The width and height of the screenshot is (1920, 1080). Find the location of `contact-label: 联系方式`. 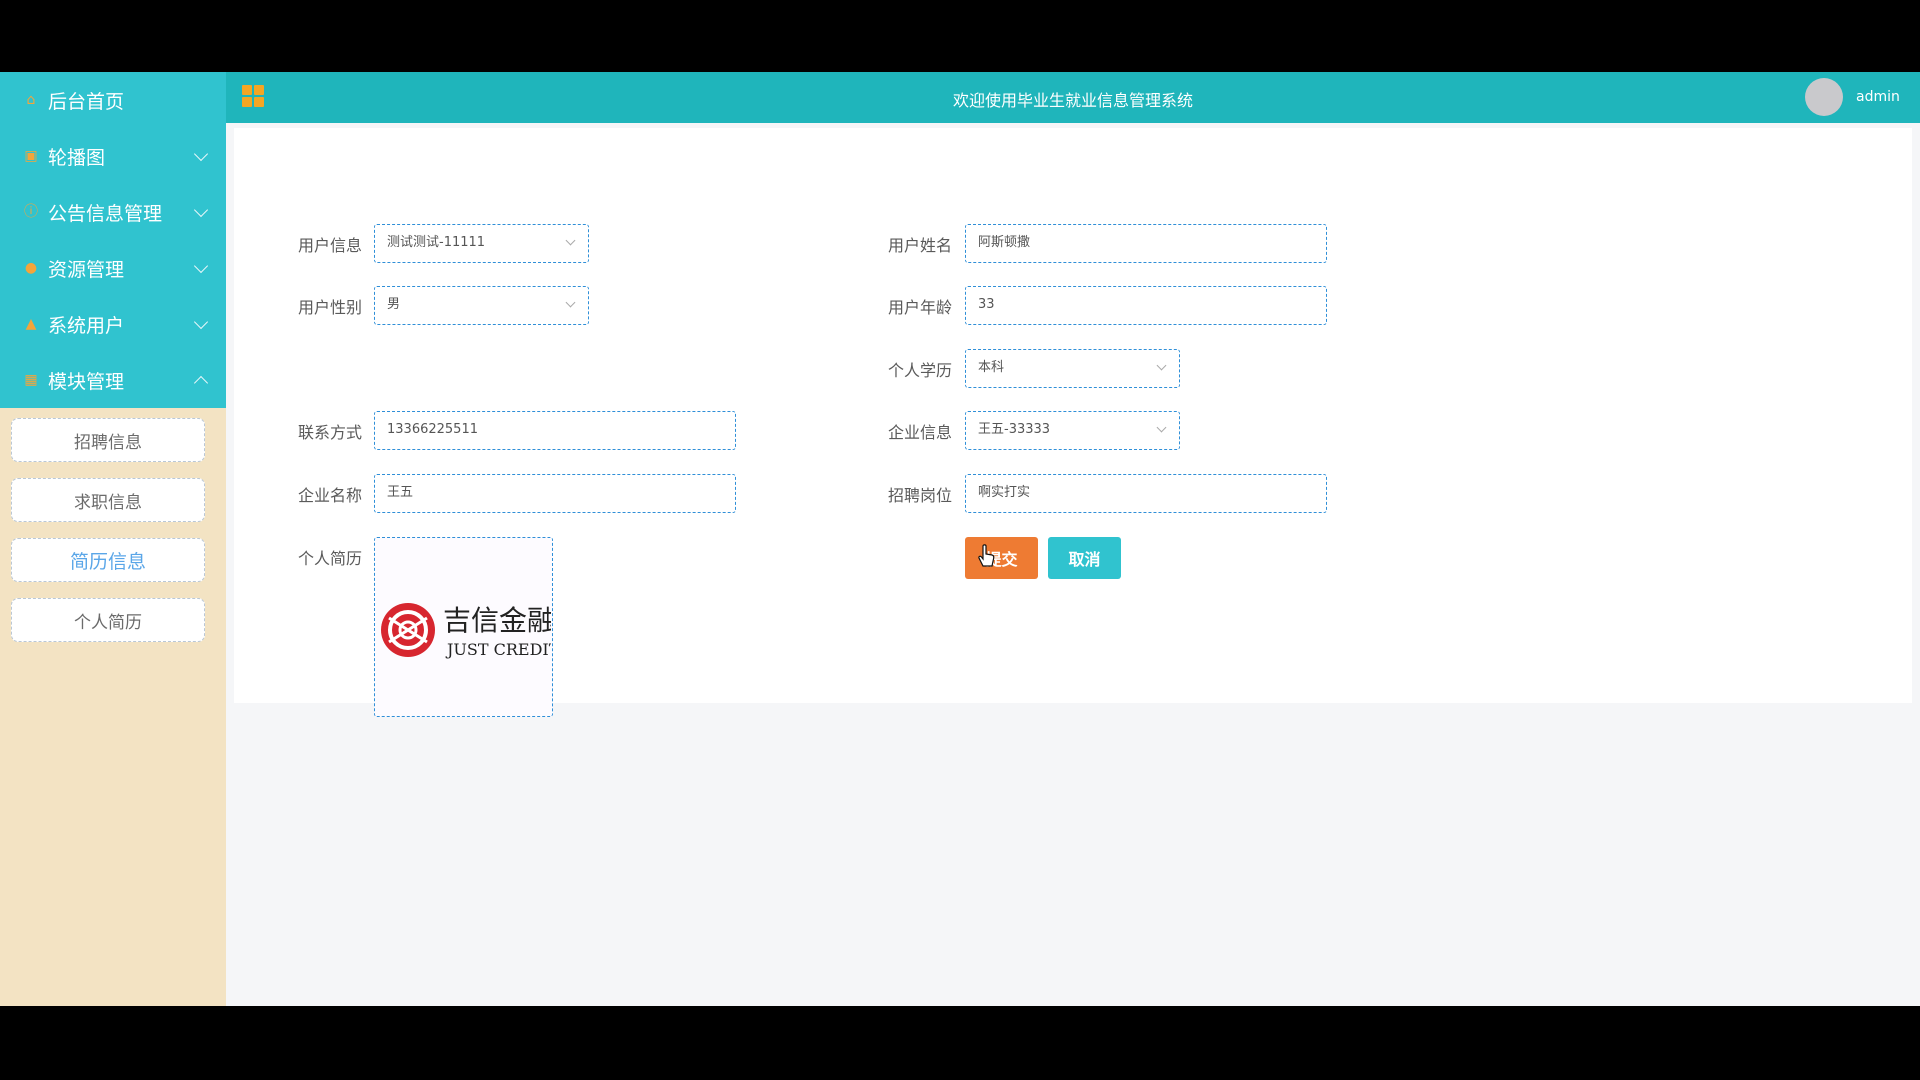

contact-label: 联系方式 is located at coordinates (329, 432).